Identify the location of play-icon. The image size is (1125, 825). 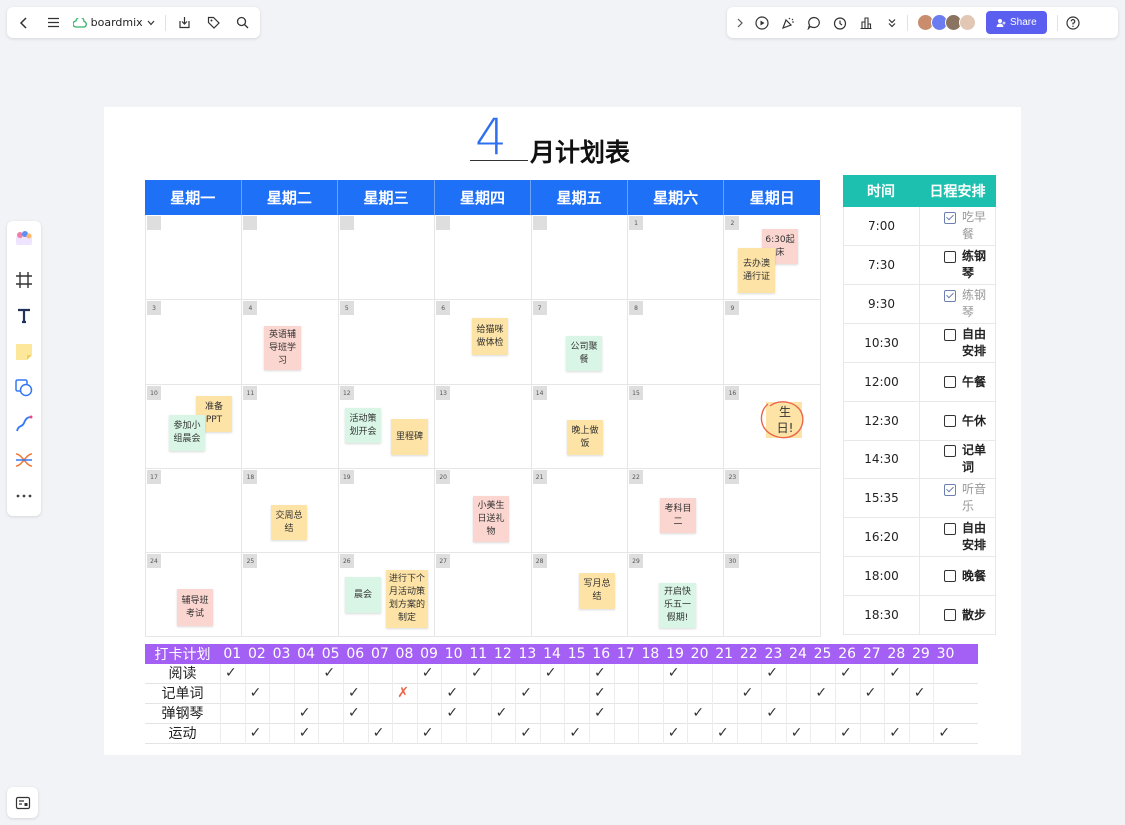
(762, 23).